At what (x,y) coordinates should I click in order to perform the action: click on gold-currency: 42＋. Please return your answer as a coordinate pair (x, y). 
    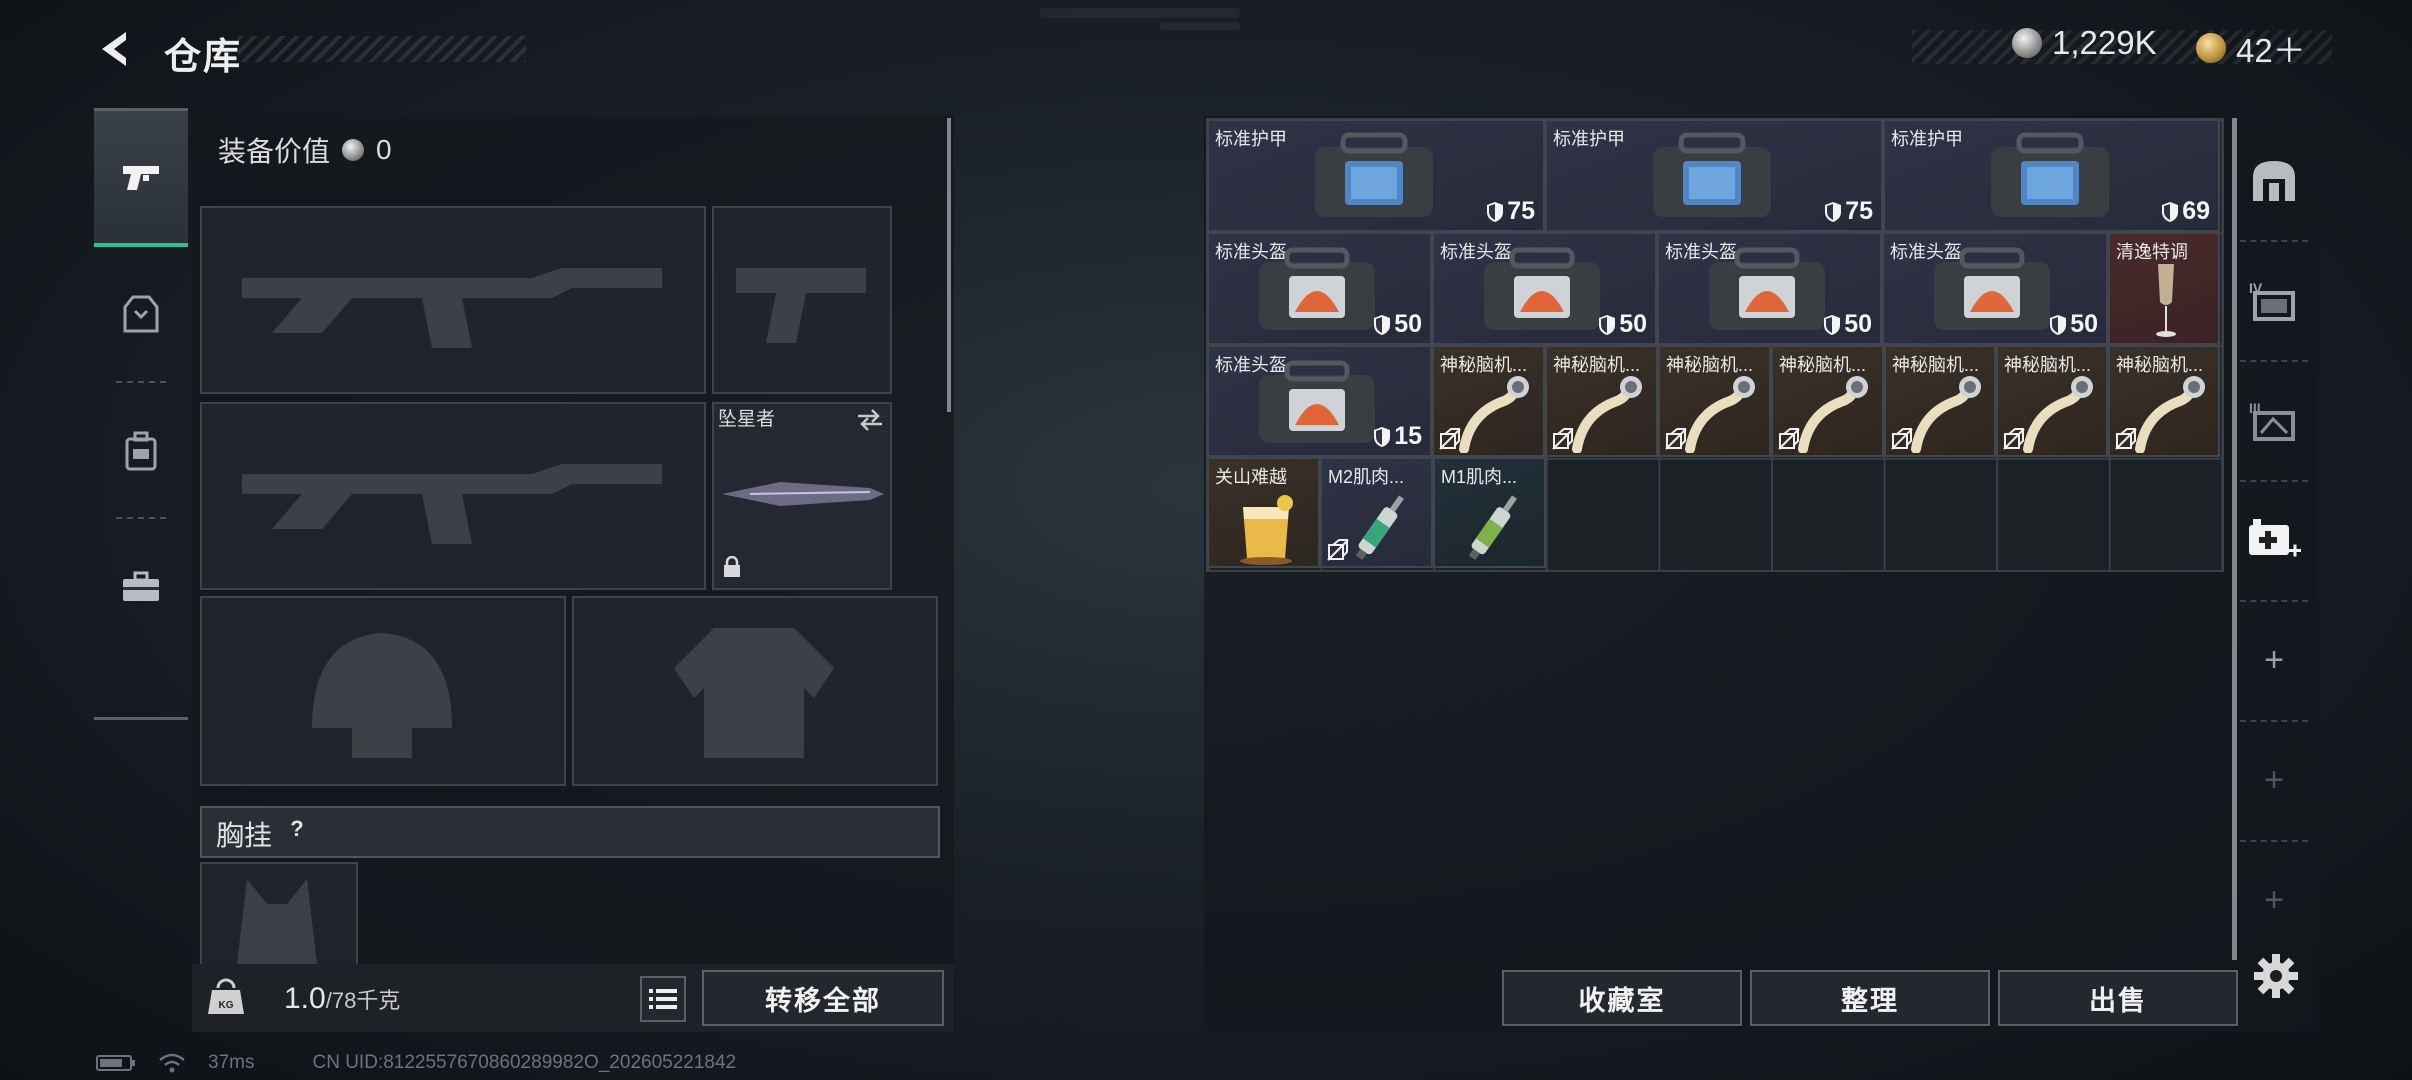
    Looking at the image, I should click on (2251, 48).